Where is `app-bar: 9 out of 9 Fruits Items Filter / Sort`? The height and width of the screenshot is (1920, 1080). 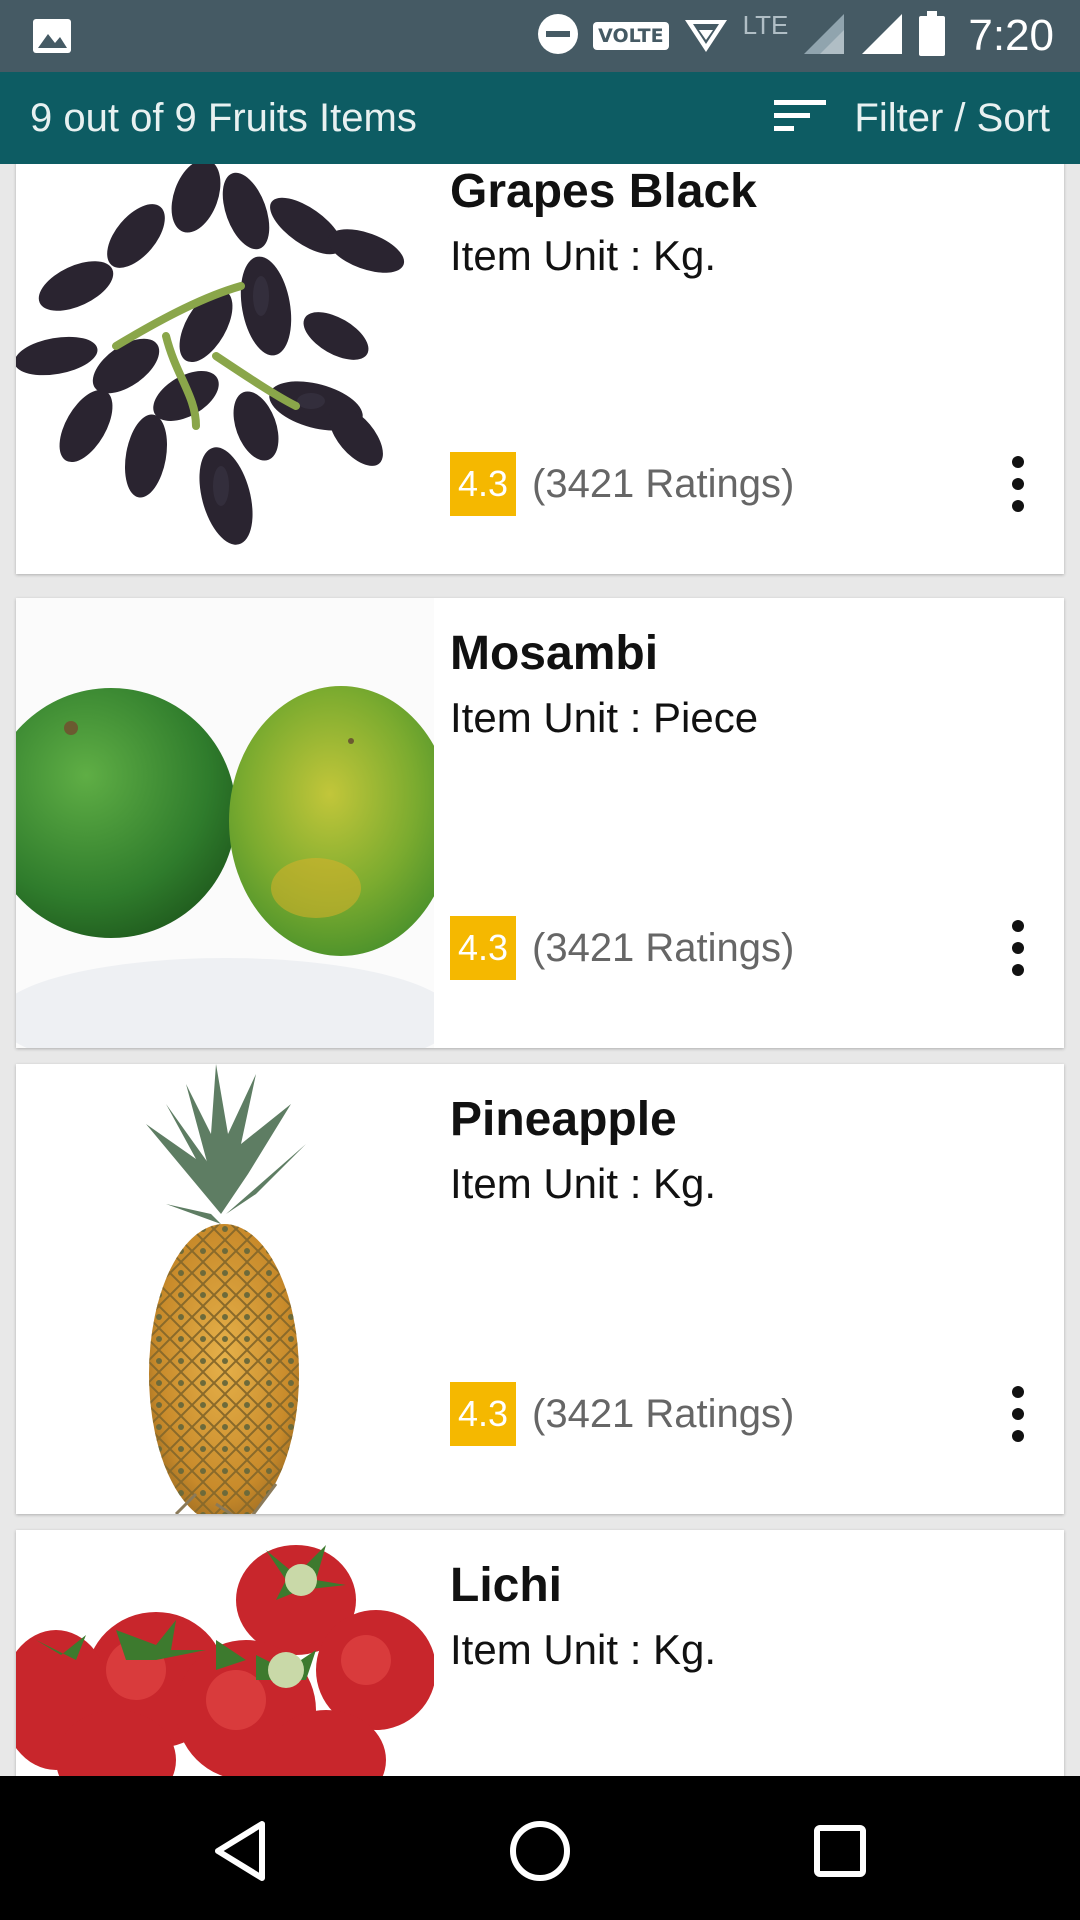
app-bar: 9 out of 9 Fruits Items Filter / Sort is located at coordinates (540, 118).